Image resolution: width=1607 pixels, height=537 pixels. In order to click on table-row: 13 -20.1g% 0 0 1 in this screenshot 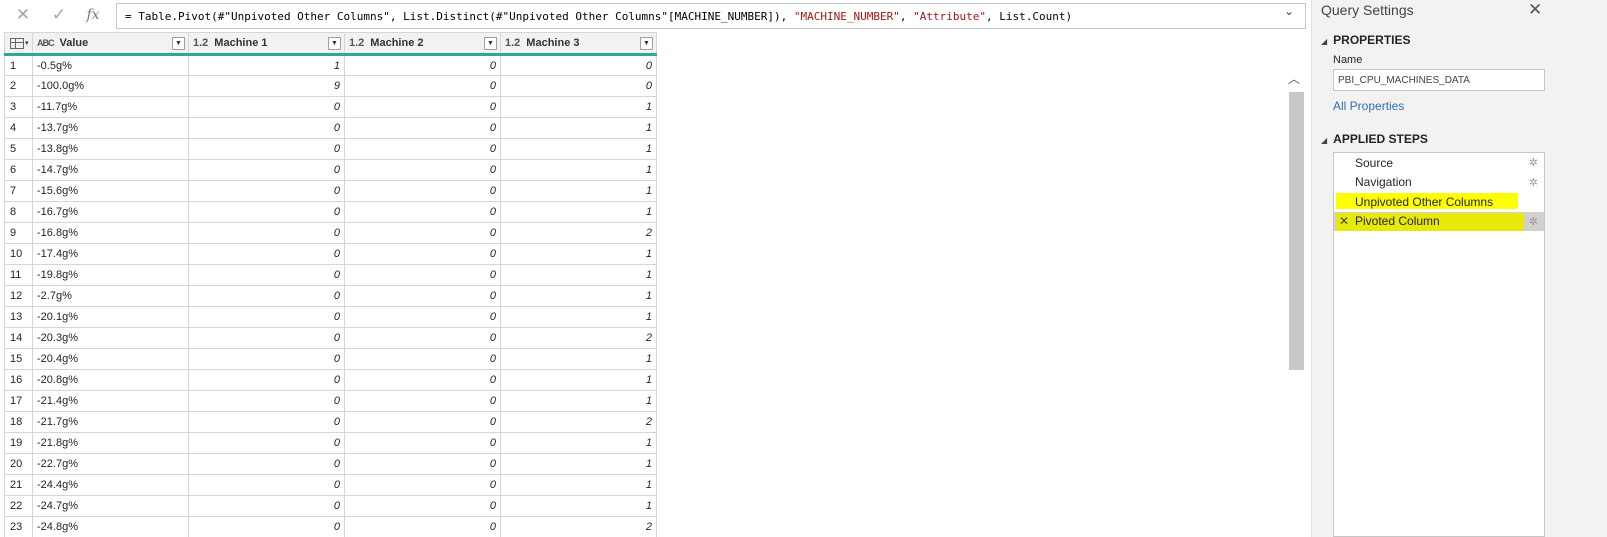, I will do `click(330, 317)`.